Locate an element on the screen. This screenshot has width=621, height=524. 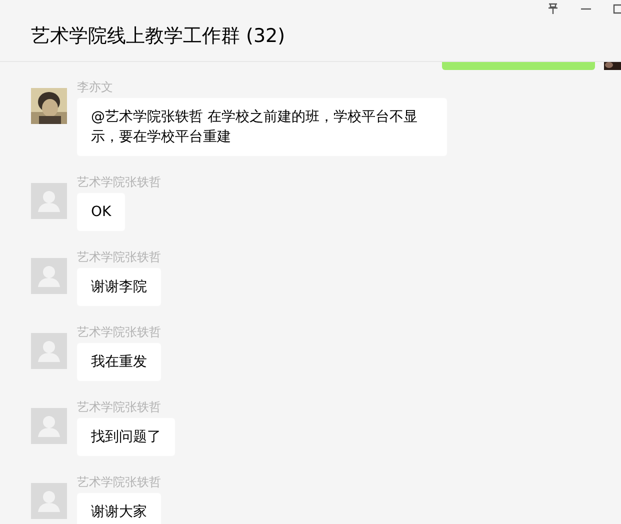
message-bubble: 谢谢大家 is located at coordinates (119, 508).